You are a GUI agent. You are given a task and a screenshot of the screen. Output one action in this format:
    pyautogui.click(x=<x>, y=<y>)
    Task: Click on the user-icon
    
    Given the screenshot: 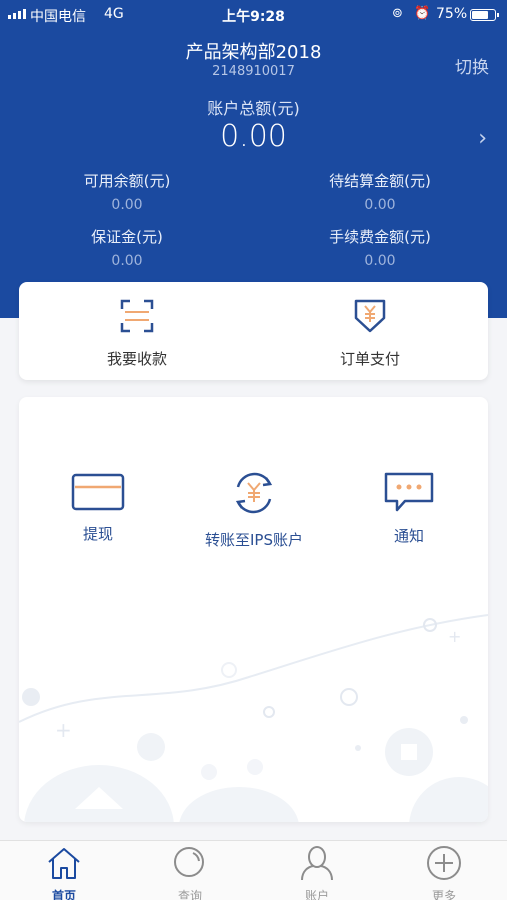 What is the action you would take?
    pyautogui.click(x=317, y=863)
    